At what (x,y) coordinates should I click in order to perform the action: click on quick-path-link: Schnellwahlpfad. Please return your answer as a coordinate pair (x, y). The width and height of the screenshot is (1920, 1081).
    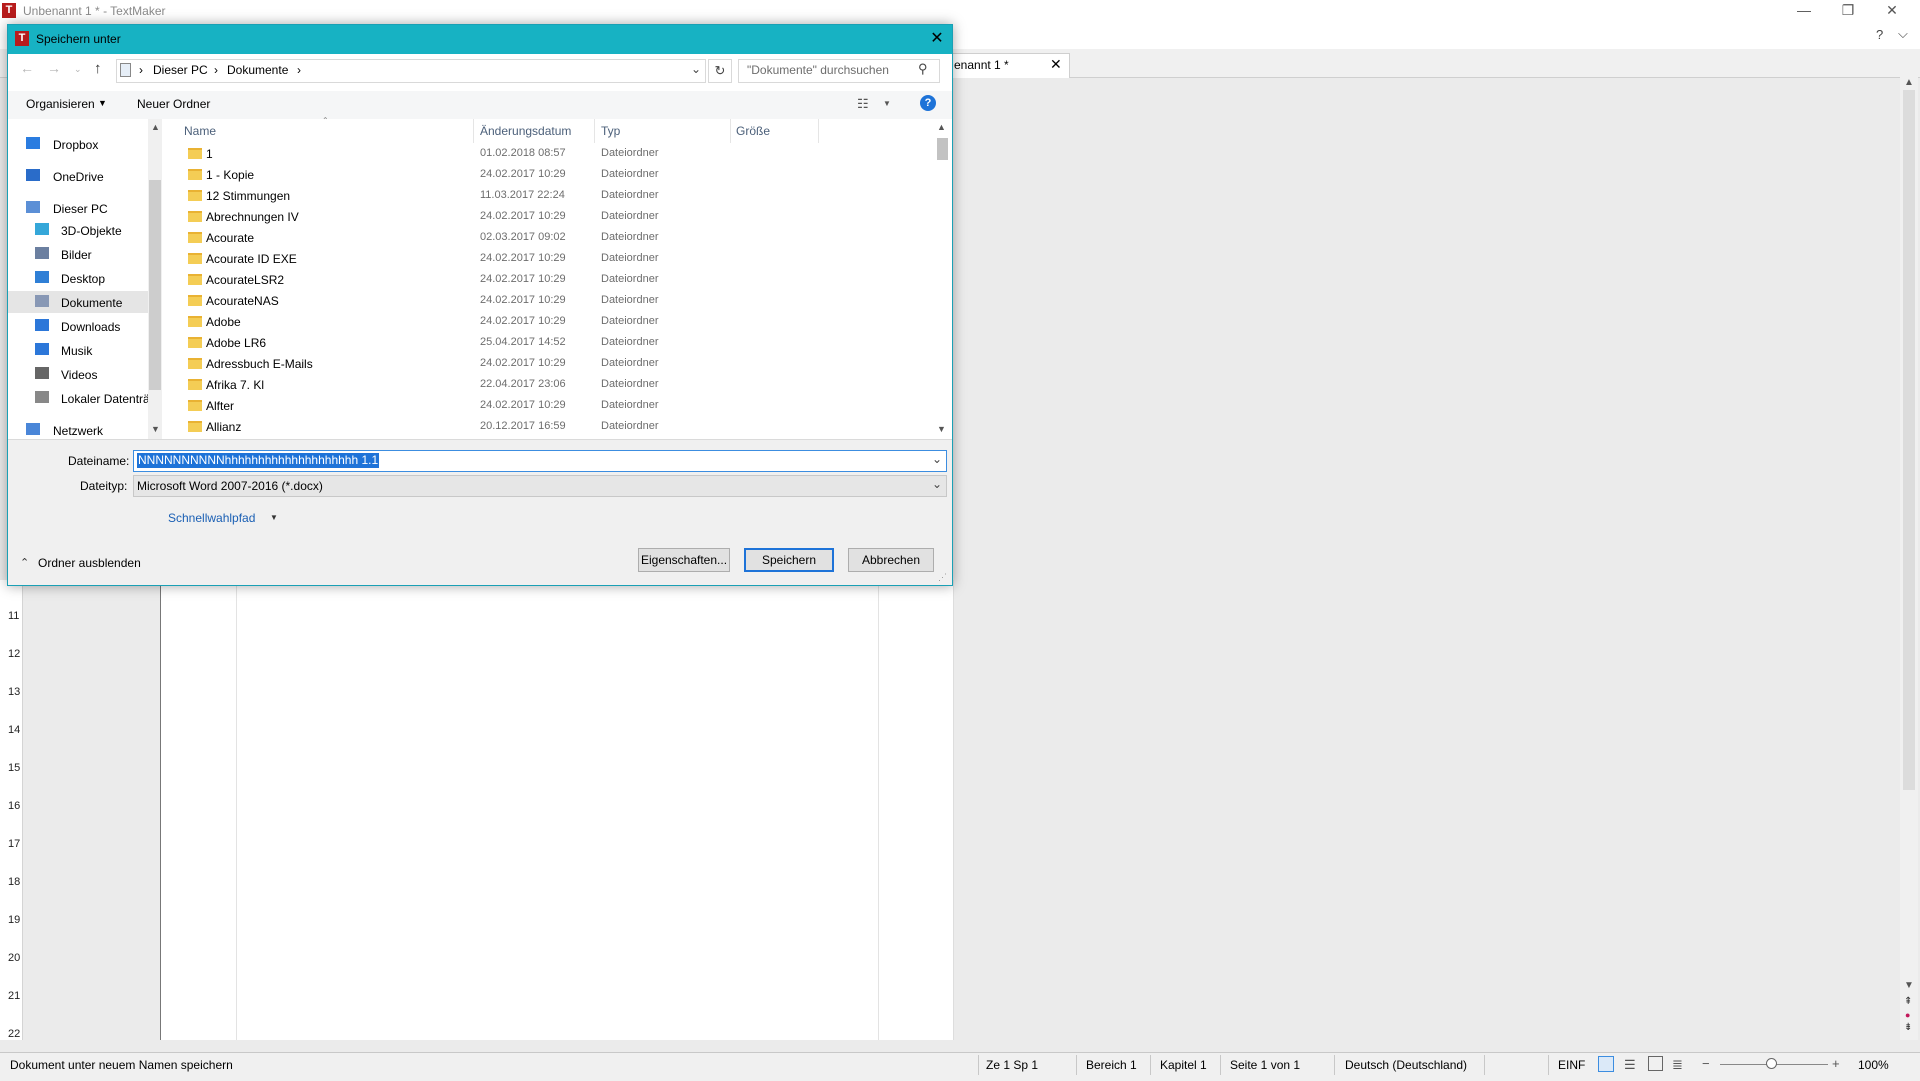
    Looking at the image, I should click on (211, 518).